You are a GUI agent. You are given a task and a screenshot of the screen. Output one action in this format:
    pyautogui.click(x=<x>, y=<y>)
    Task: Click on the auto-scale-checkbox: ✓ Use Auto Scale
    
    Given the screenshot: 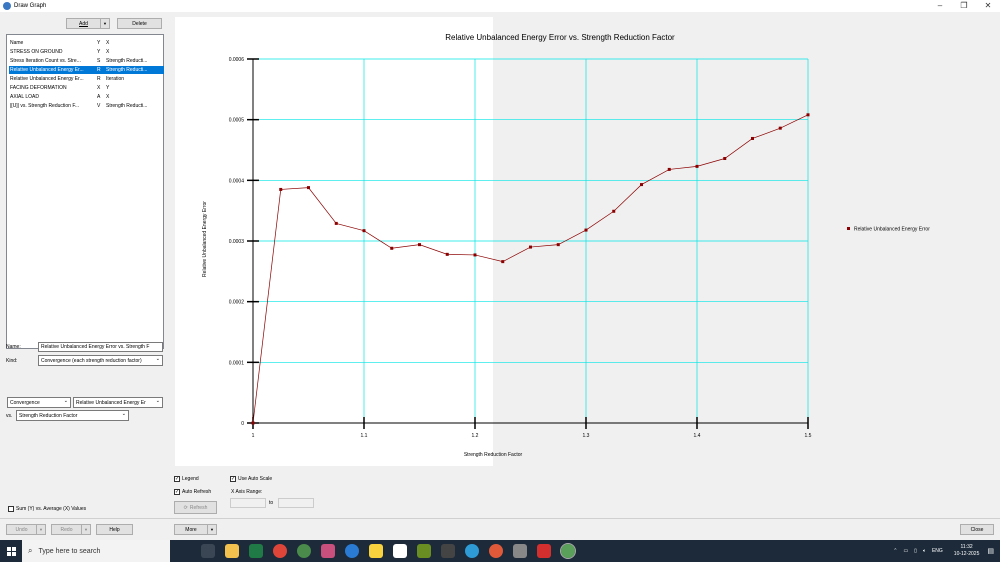 What is the action you would take?
    pyautogui.click(x=251, y=479)
    